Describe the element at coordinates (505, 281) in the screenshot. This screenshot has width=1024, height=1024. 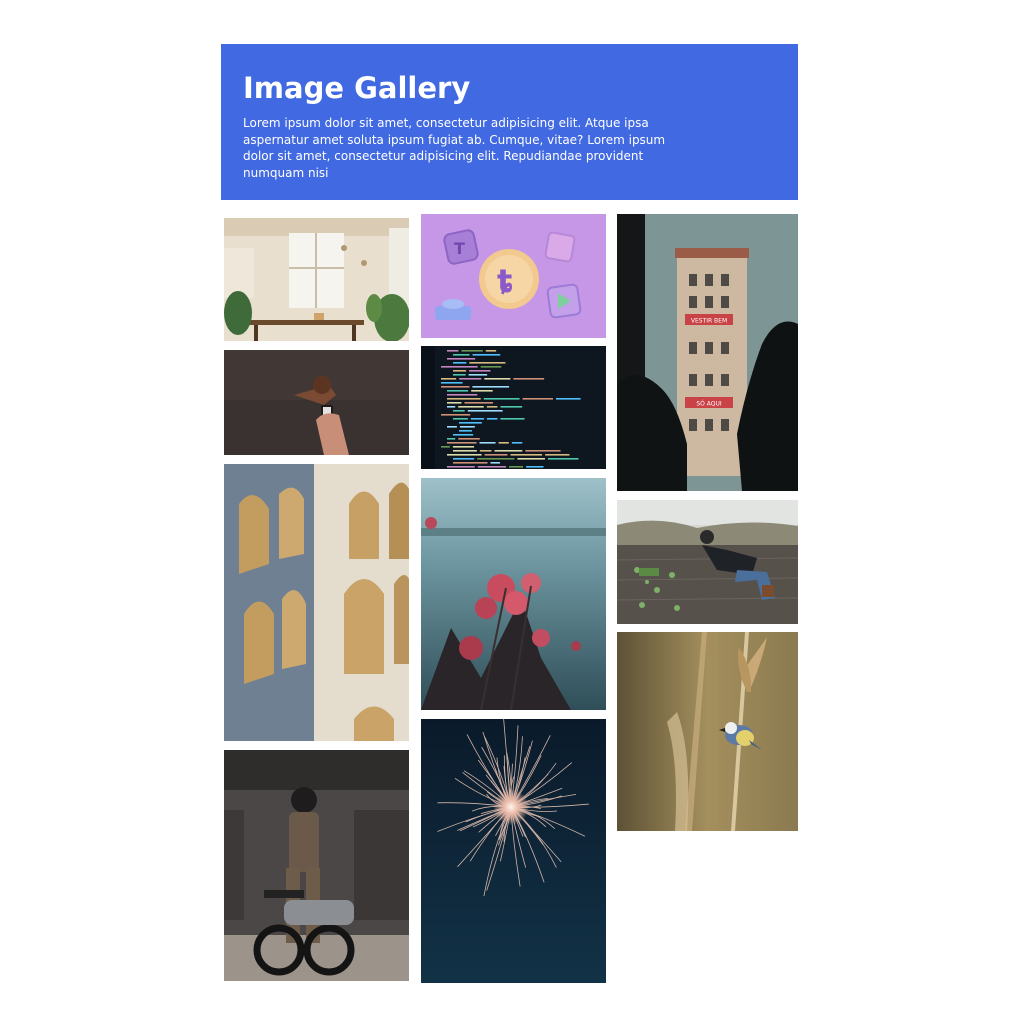
I see `svg-text: ȶ` at that location.